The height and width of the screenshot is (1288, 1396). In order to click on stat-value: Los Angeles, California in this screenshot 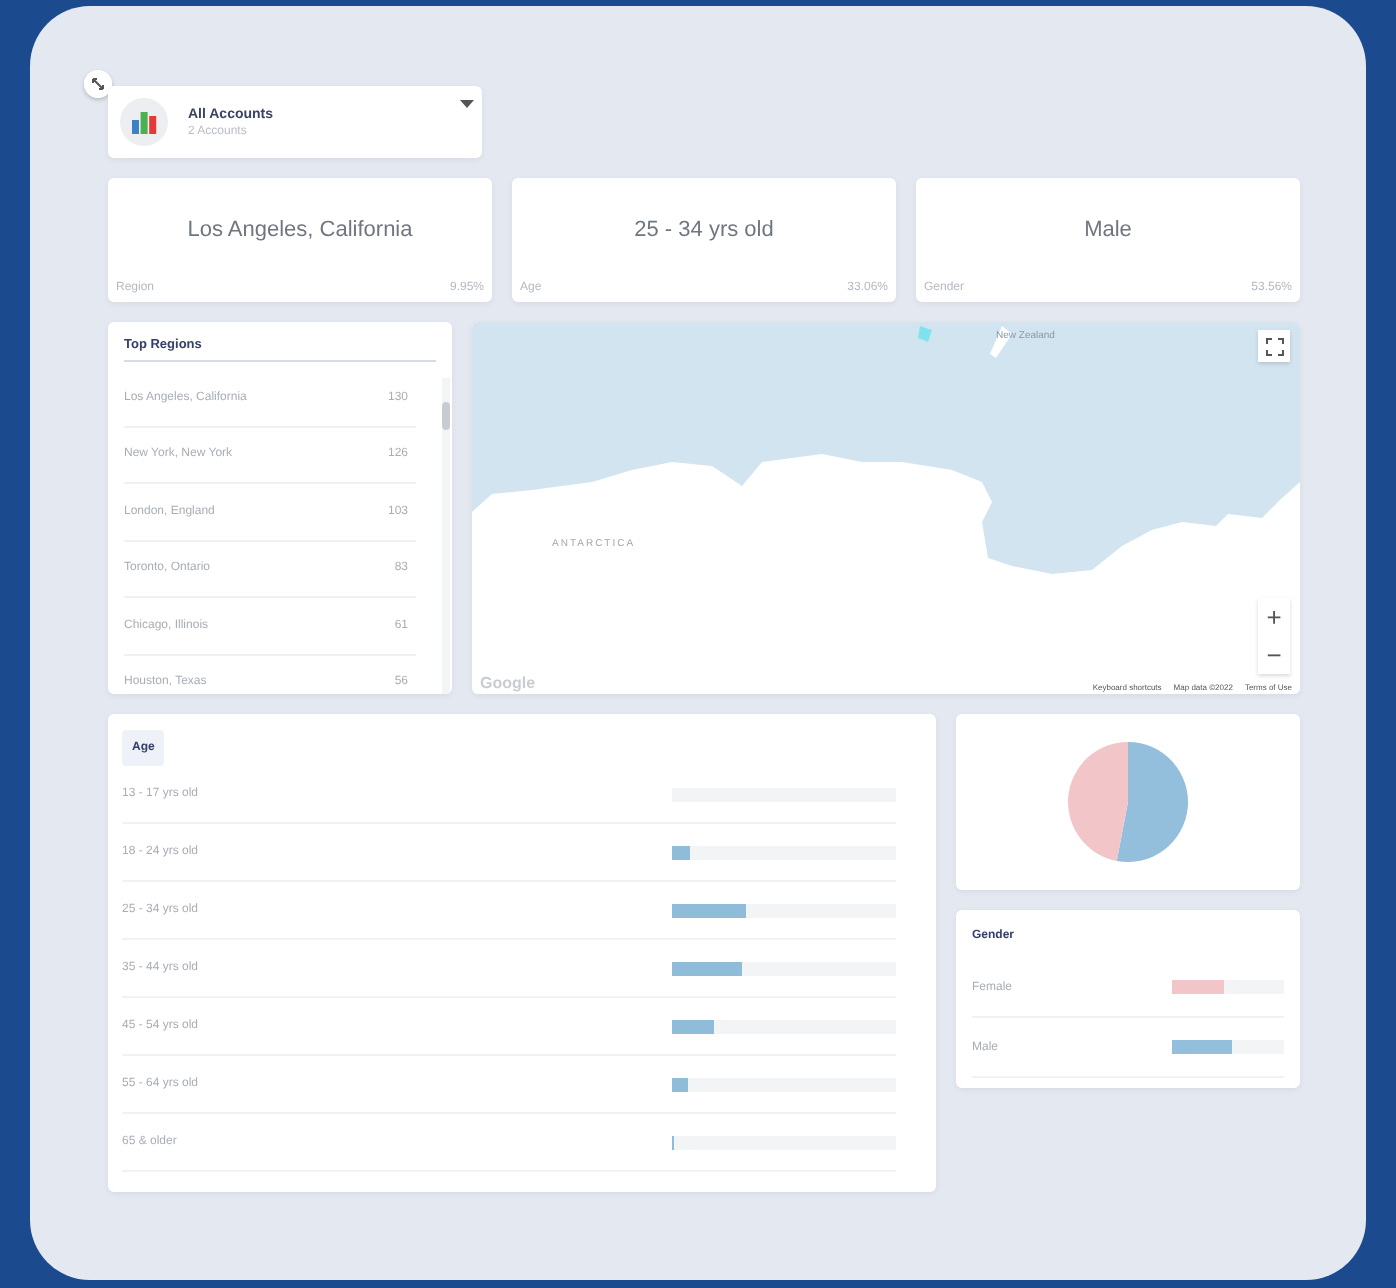, I will do `click(300, 230)`.